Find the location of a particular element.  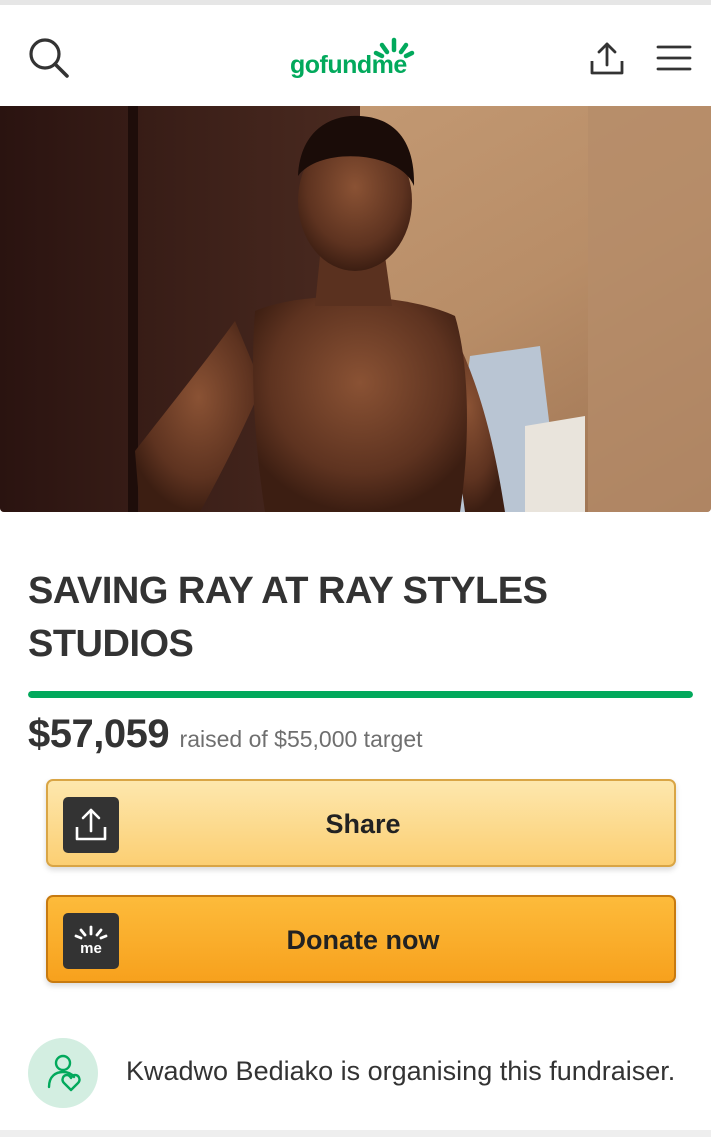

organiser-avatar is located at coordinates (63, 1073).